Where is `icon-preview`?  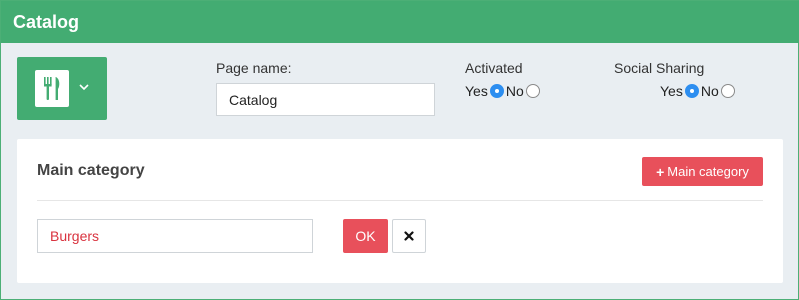
icon-preview is located at coordinates (52, 88).